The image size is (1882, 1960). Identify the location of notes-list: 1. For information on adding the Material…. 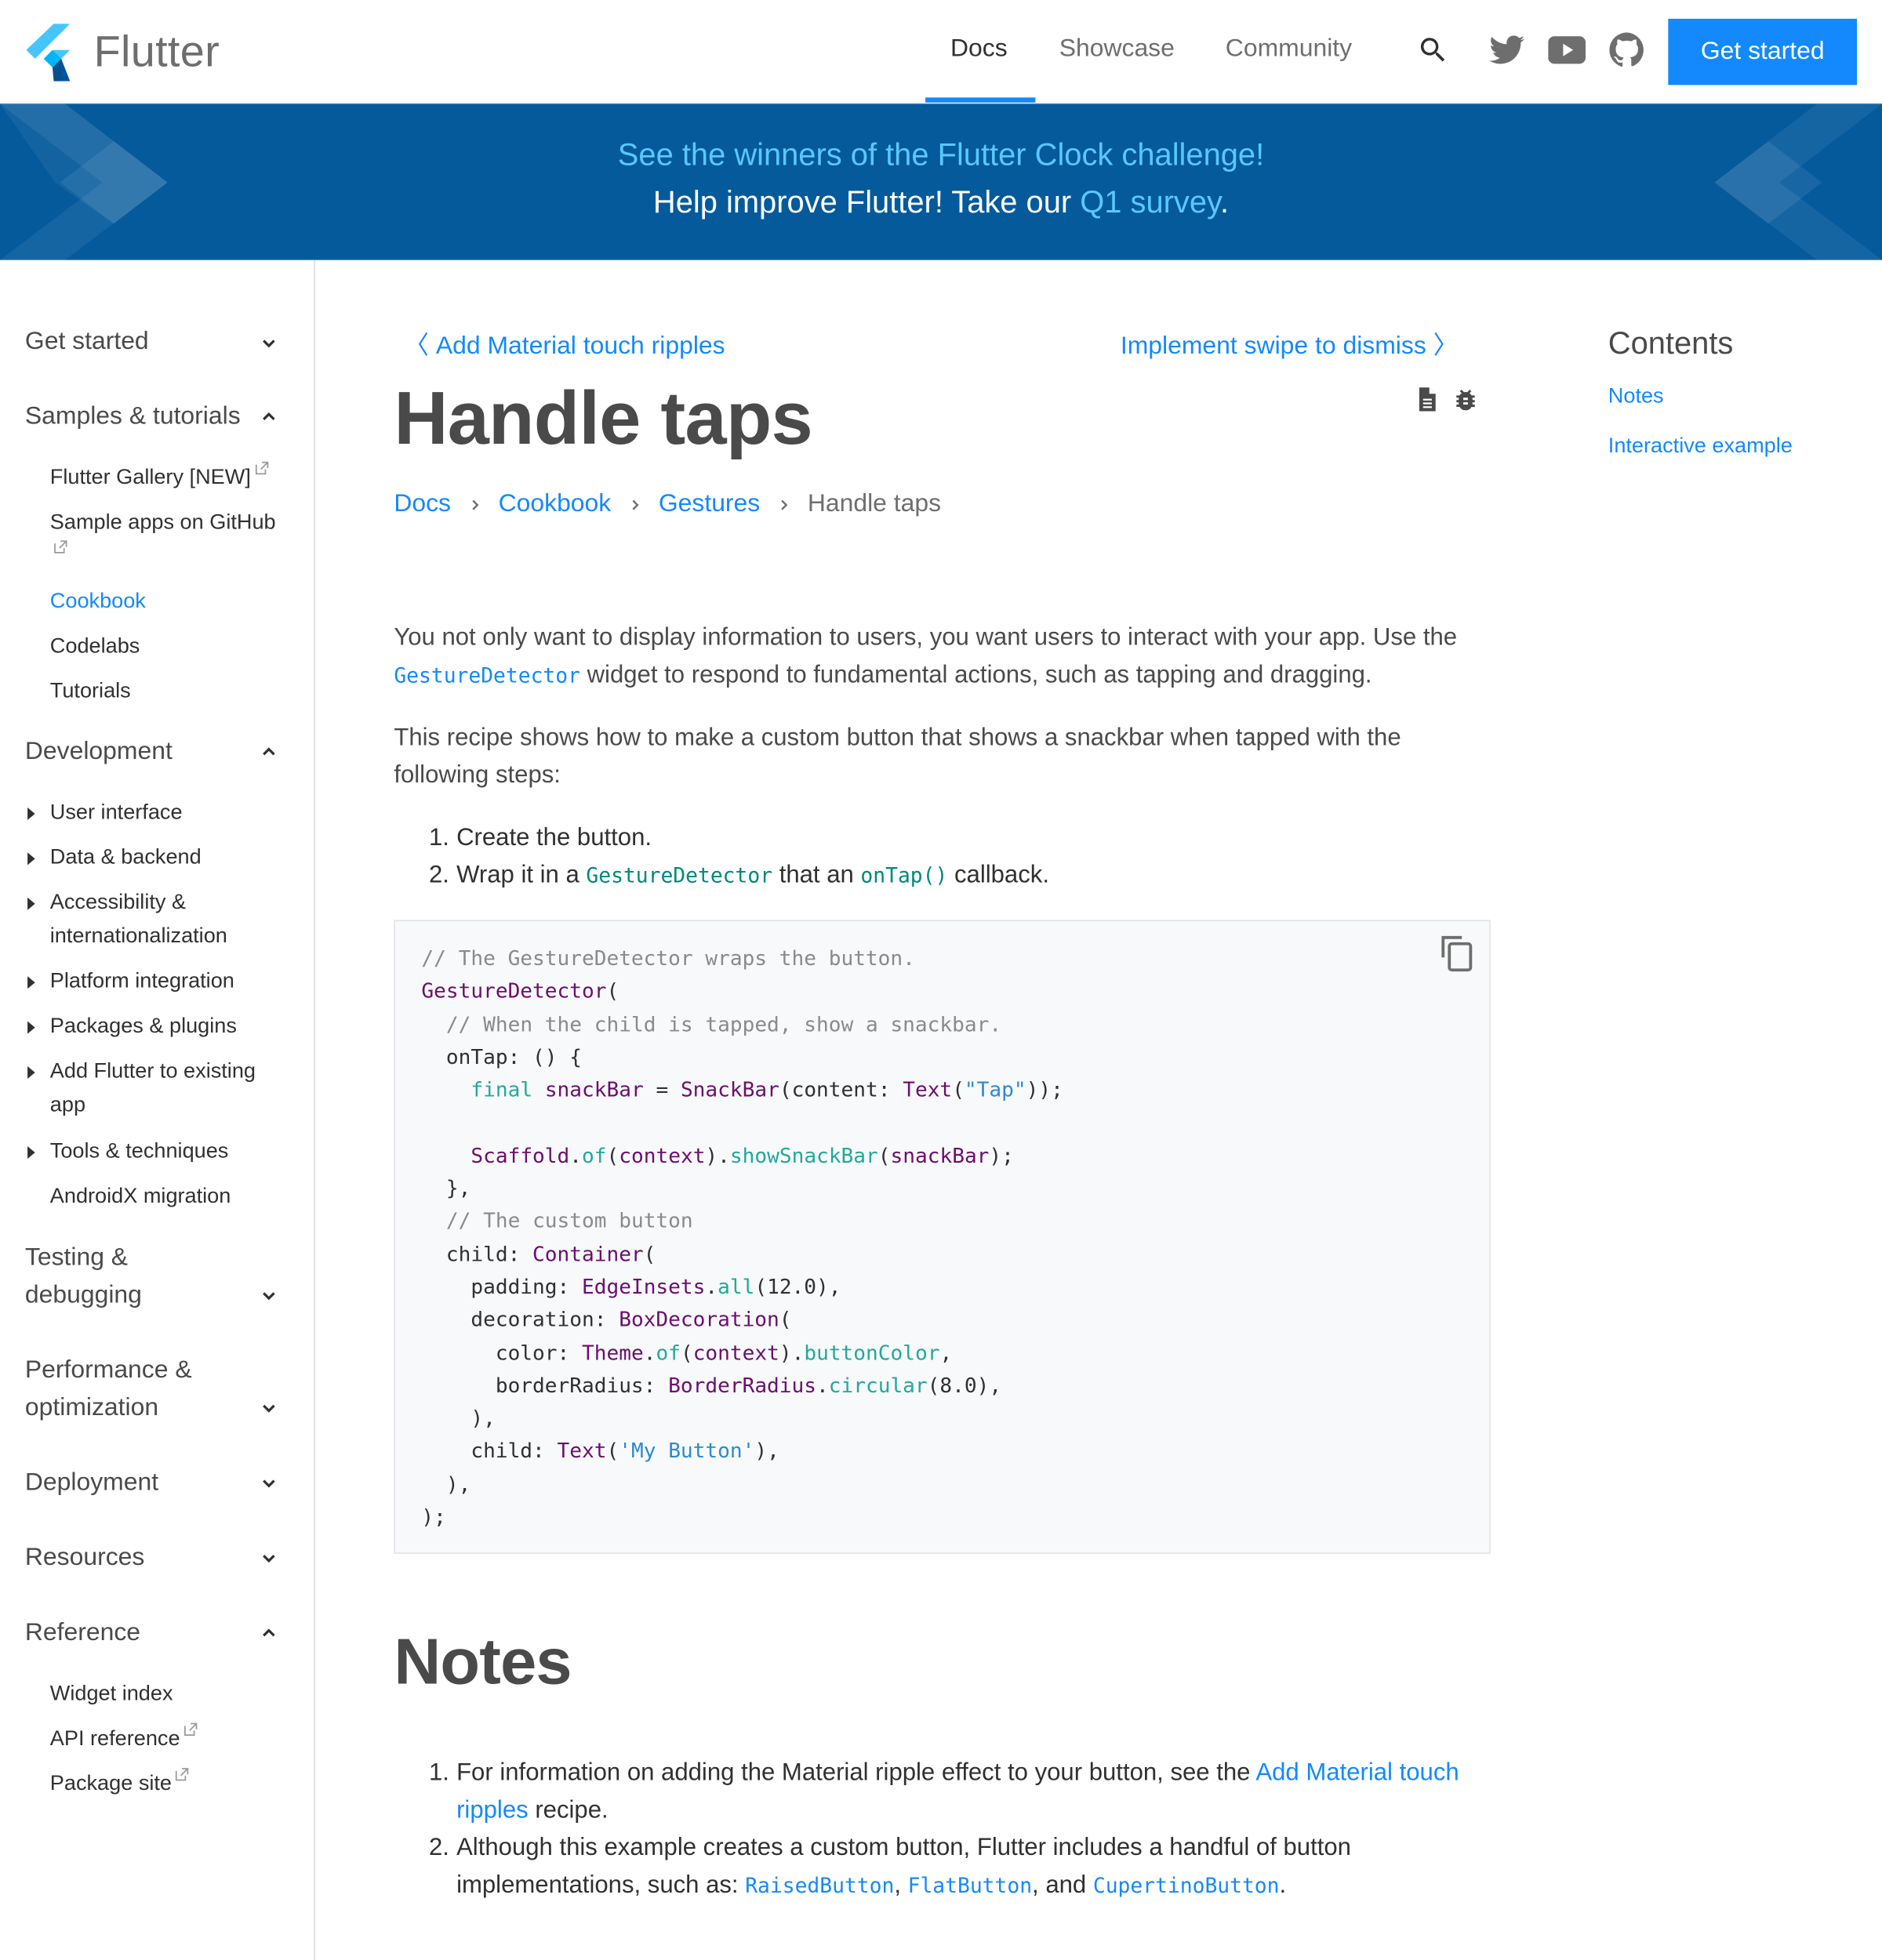
(960, 1829).